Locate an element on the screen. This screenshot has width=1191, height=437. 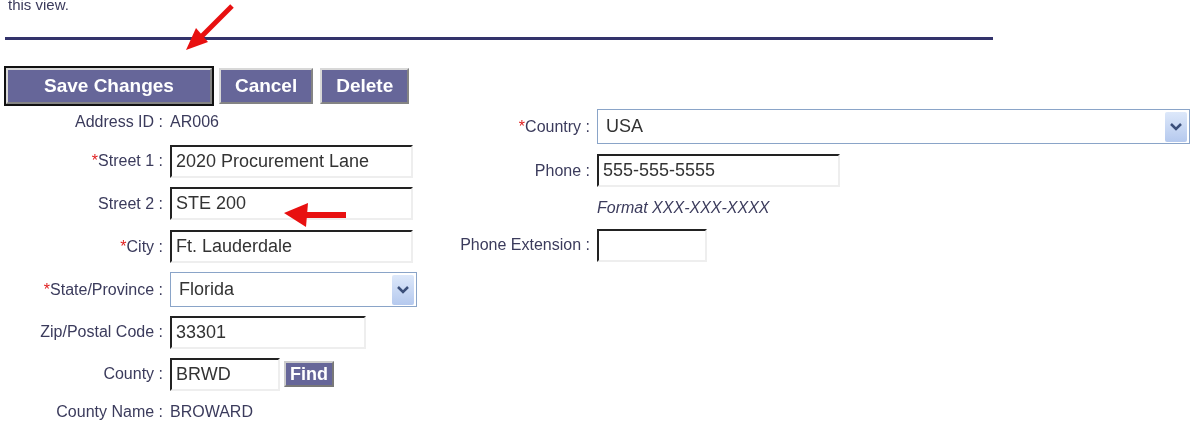
field-label: *State/Province : is located at coordinates (102, 289).